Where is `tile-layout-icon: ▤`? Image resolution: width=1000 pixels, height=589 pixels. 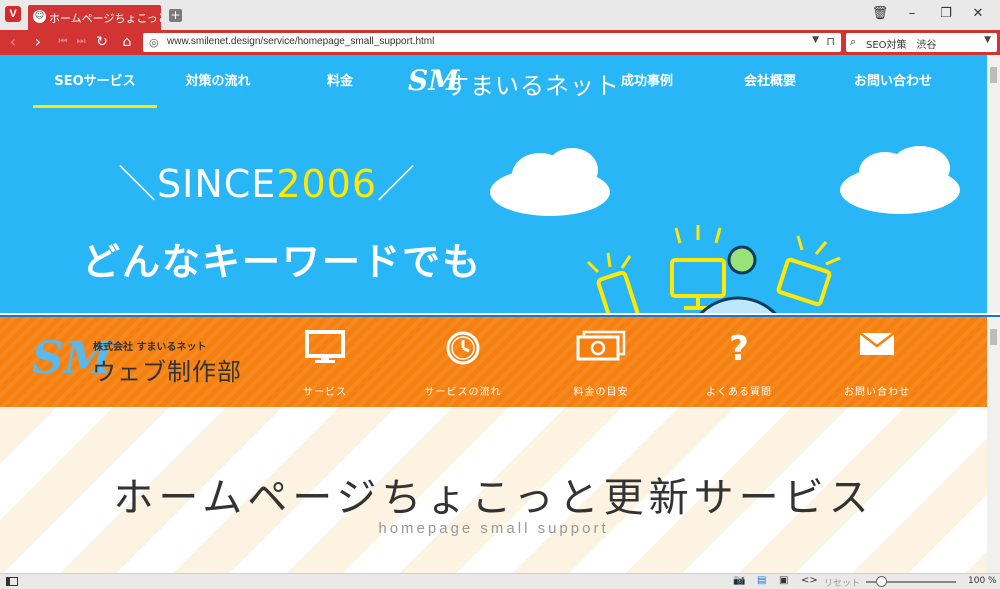
tile-layout-icon: ▤ is located at coordinates (761, 580).